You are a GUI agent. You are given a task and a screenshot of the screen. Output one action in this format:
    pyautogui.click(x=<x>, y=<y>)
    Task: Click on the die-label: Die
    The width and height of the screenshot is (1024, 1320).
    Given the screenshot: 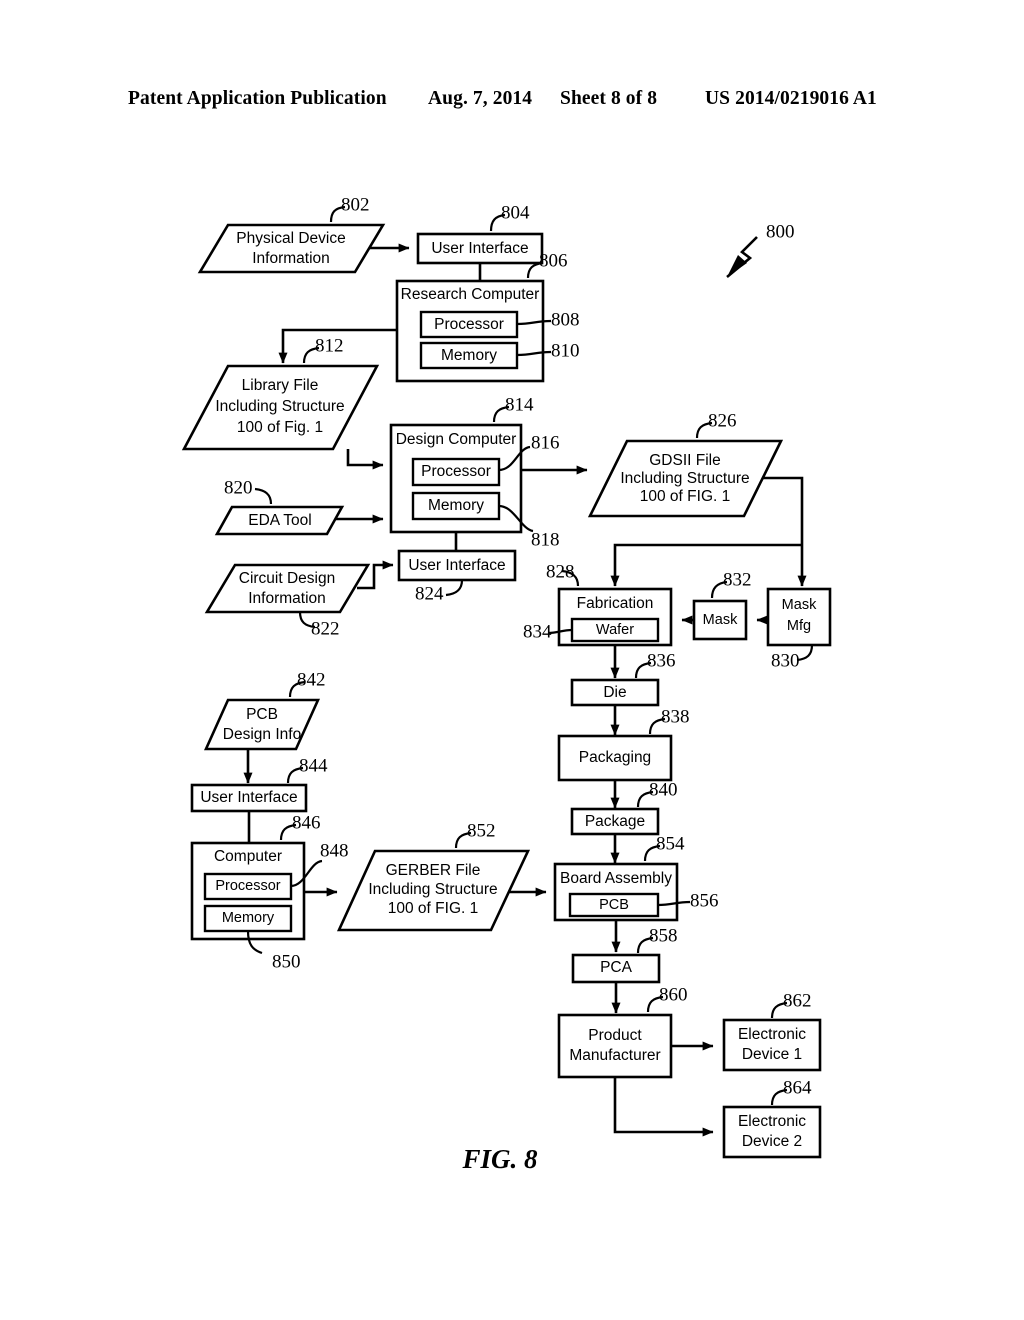 What is the action you would take?
    pyautogui.click(x=614, y=692)
    